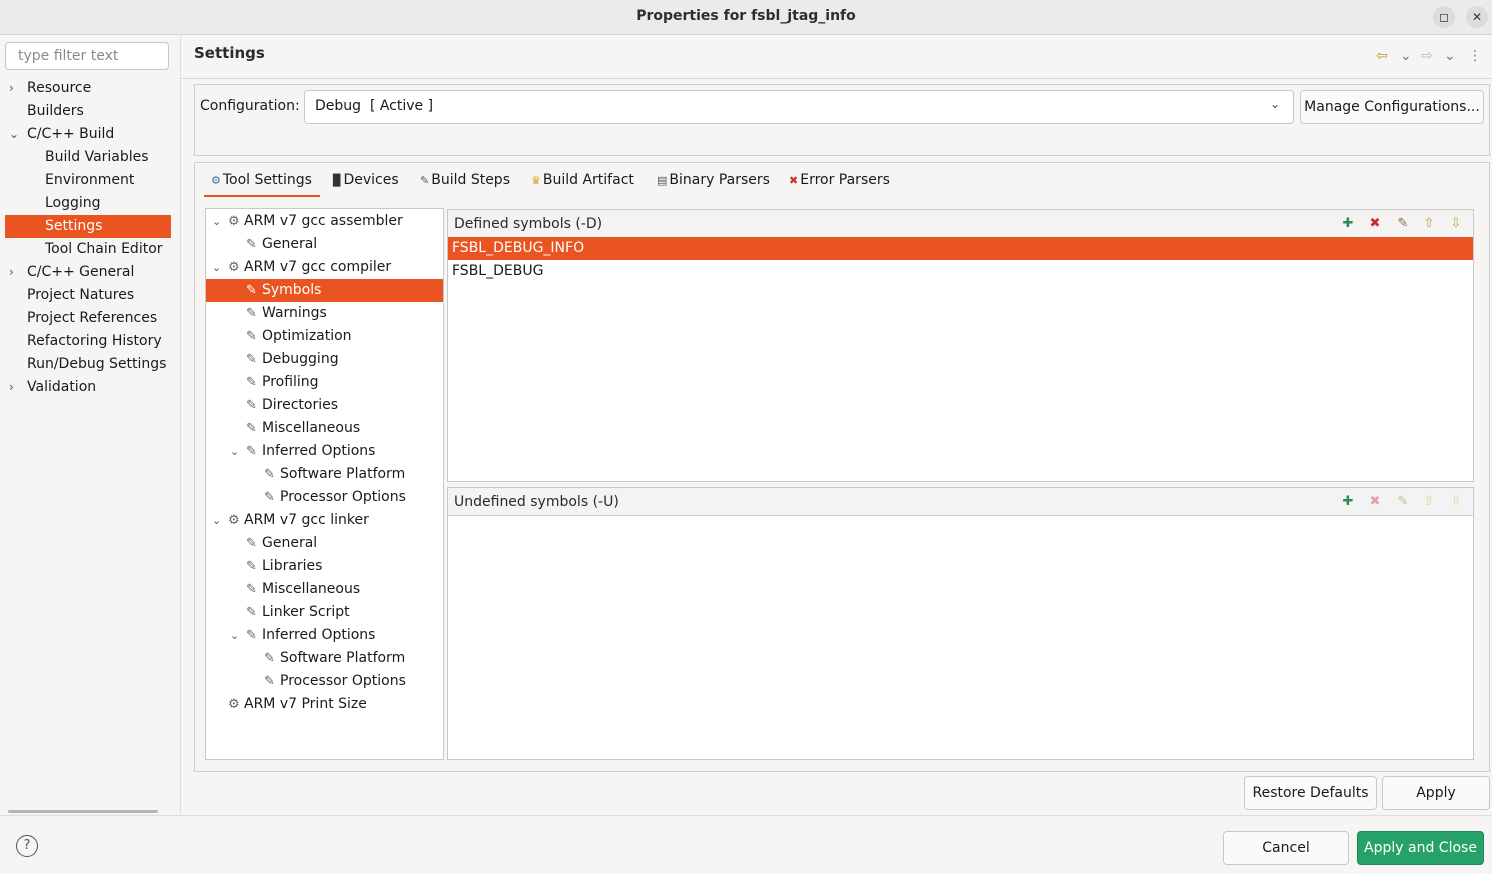 The image size is (1492, 874). I want to click on tab-tool-settings: ⚙ Tool Settings, so click(261, 183).